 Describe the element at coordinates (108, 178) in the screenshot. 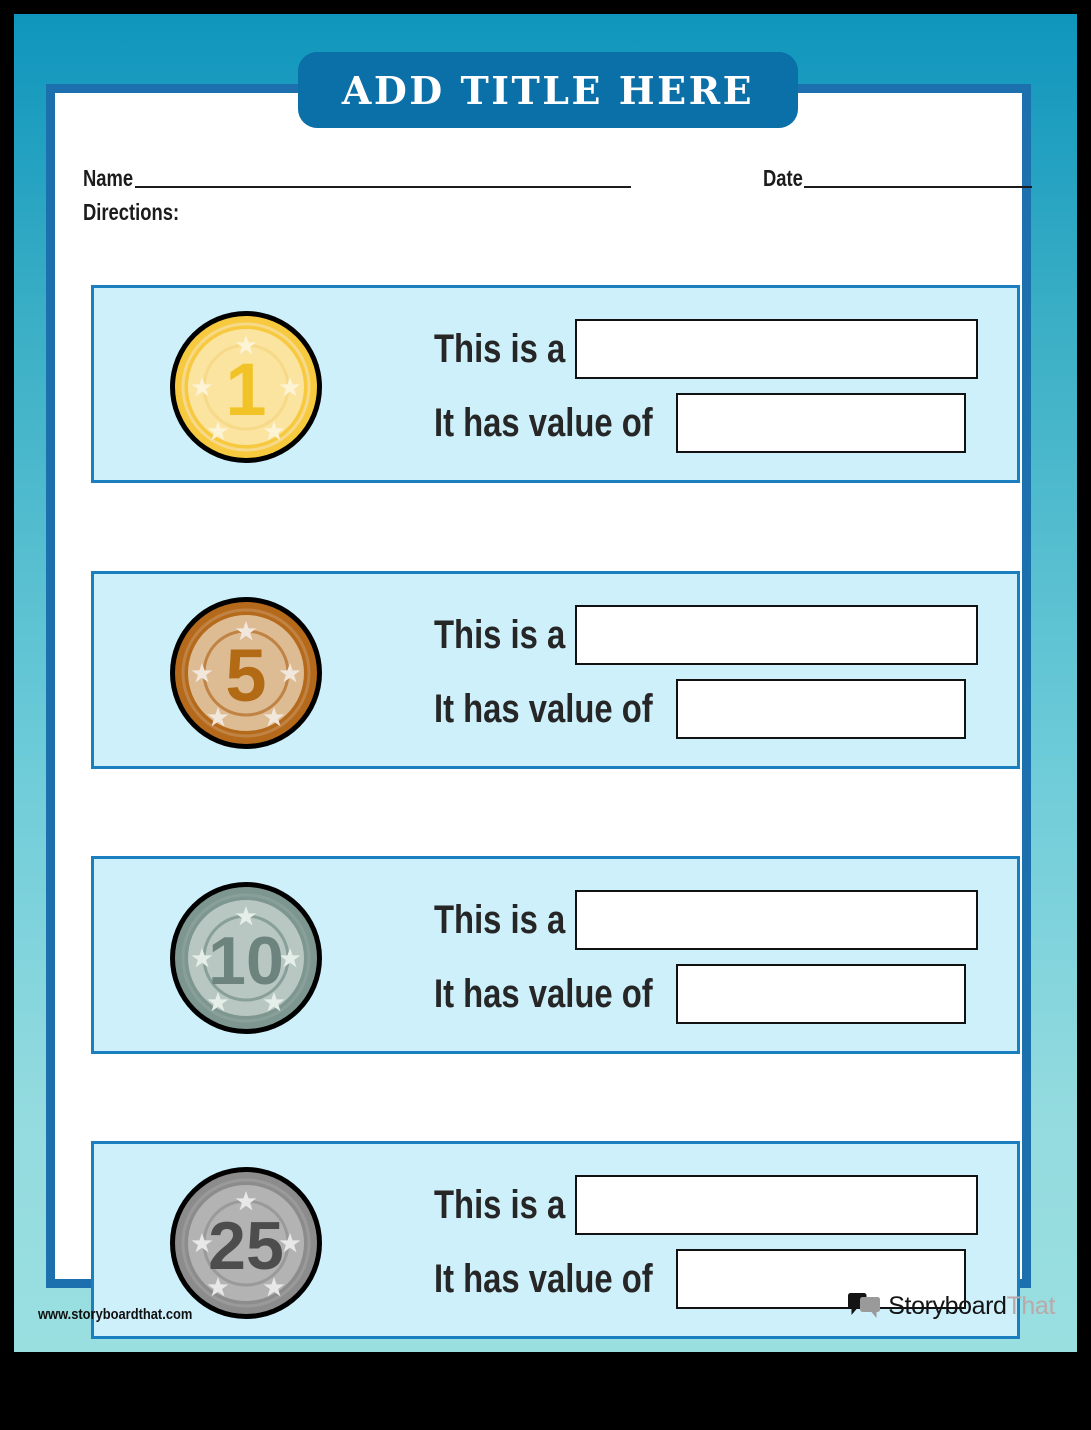

I see `name-label: Name` at that location.